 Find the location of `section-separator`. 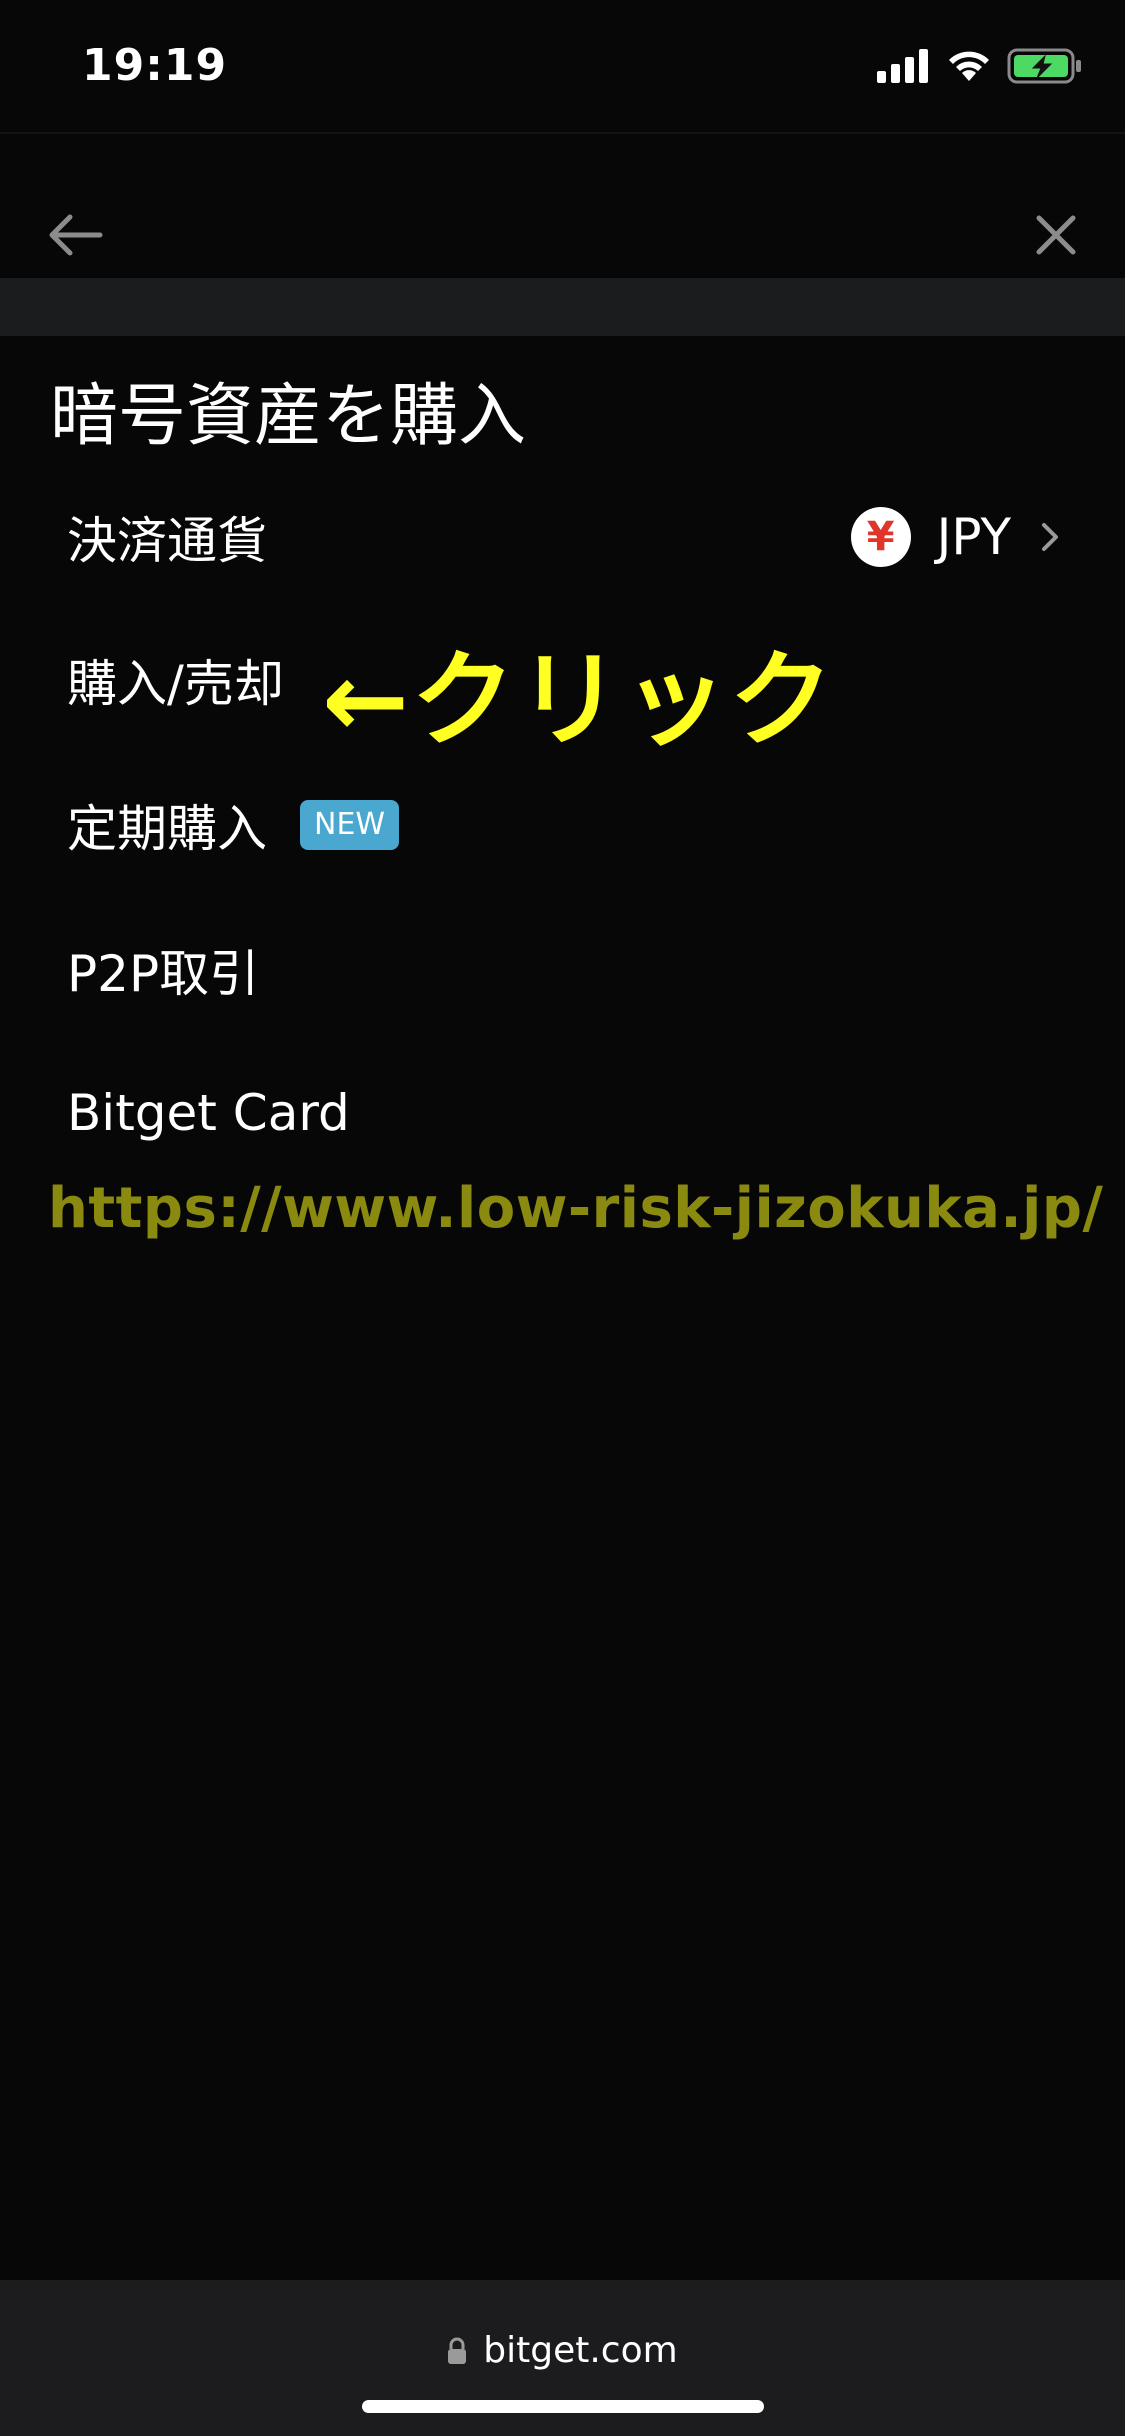

section-separator is located at coordinates (562, 307).